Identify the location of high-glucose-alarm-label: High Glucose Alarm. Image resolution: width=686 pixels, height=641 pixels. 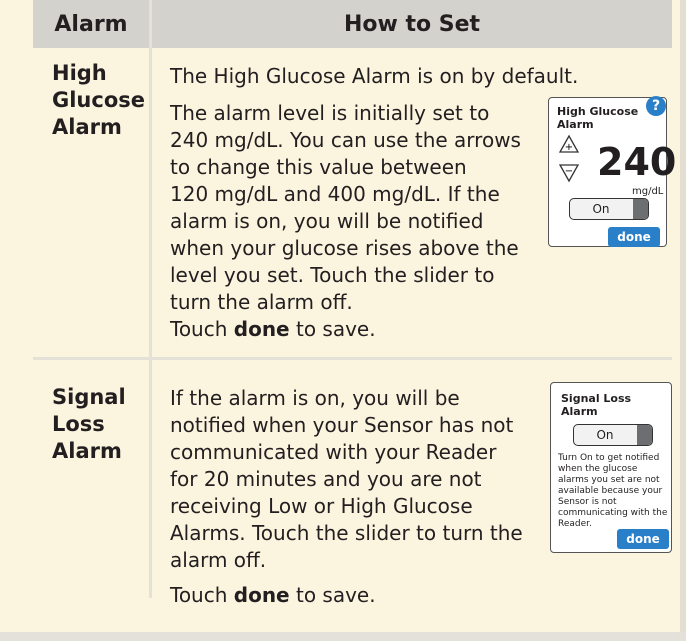
(98, 100).